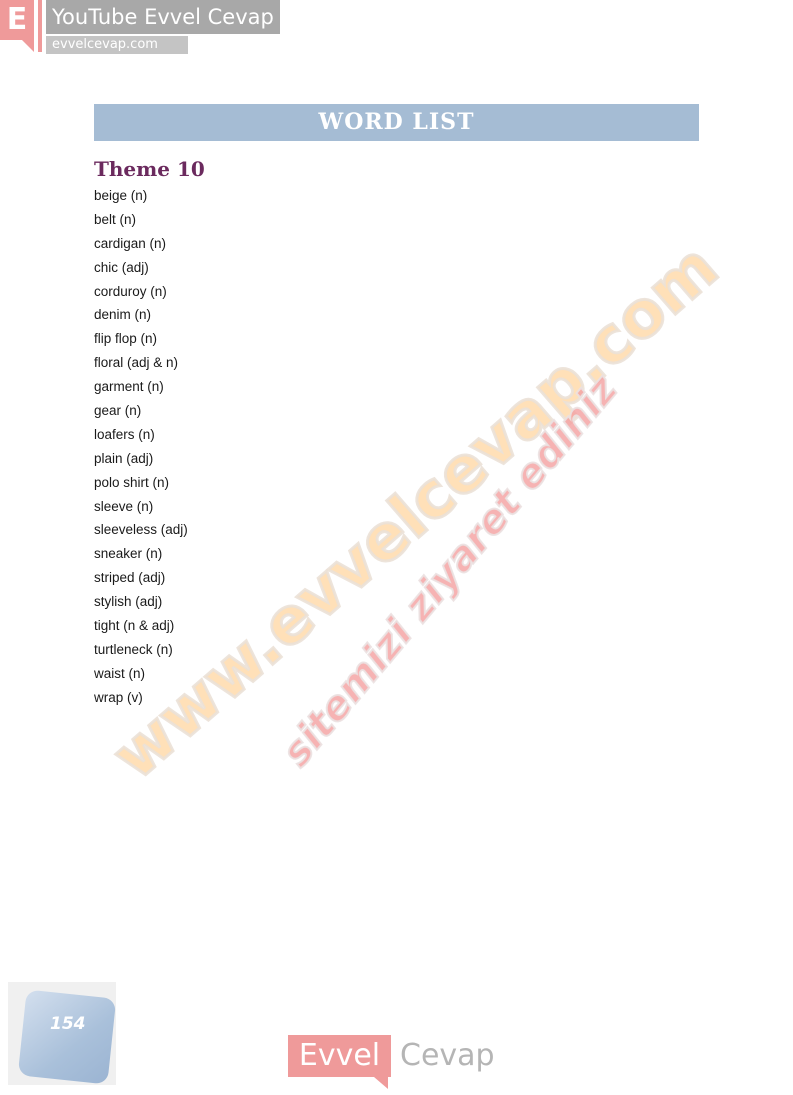 This screenshot has height=1095, width=793. What do you see at coordinates (132, 482) in the screenshot?
I see `word-list-item: polo shirt (n)` at bounding box center [132, 482].